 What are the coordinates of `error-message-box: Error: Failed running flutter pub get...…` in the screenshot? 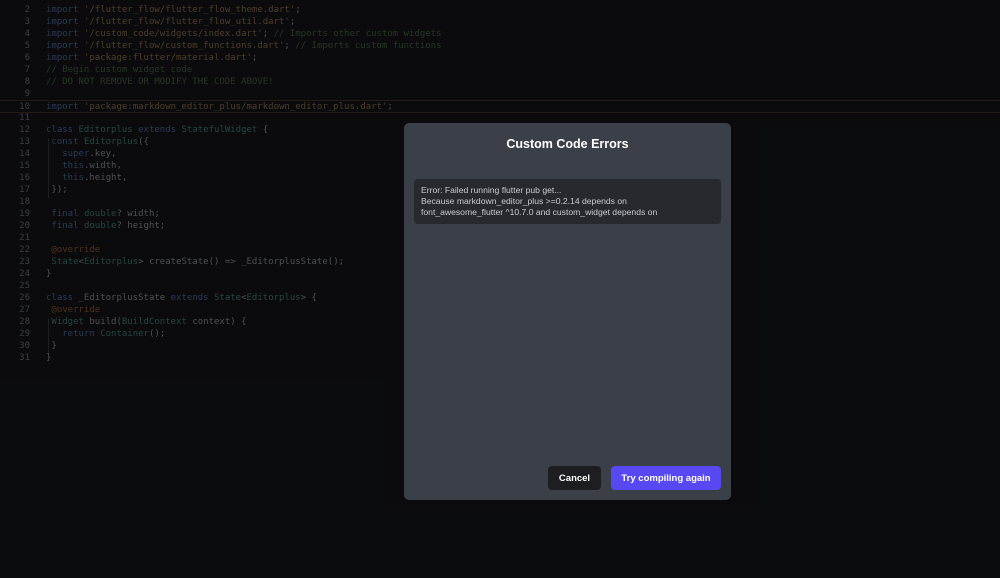 It's located at (567, 201).